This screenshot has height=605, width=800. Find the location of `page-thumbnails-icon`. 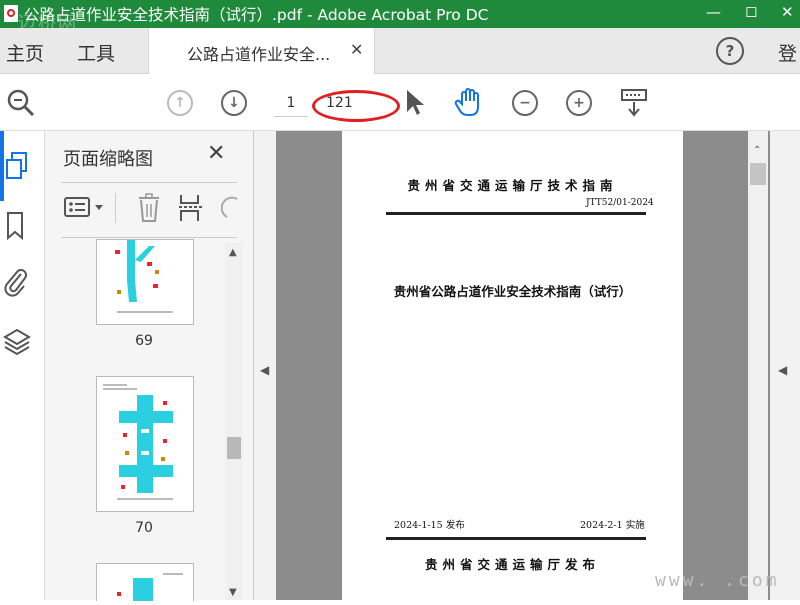

page-thumbnails-icon is located at coordinates (17, 166).